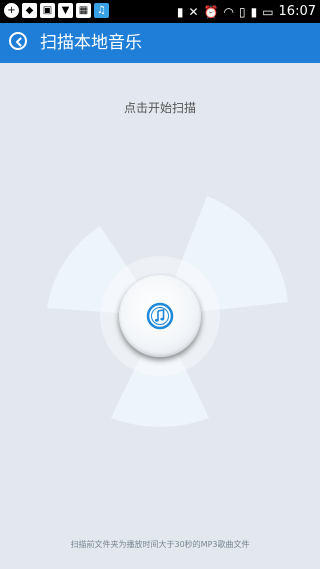 The height and width of the screenshot is (569, 320). I want to click on image-icon: ▦, so click(83, 10).